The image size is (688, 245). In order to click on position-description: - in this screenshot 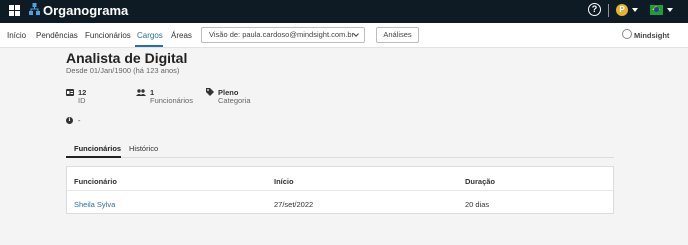, I will do `click(79, 120)`.